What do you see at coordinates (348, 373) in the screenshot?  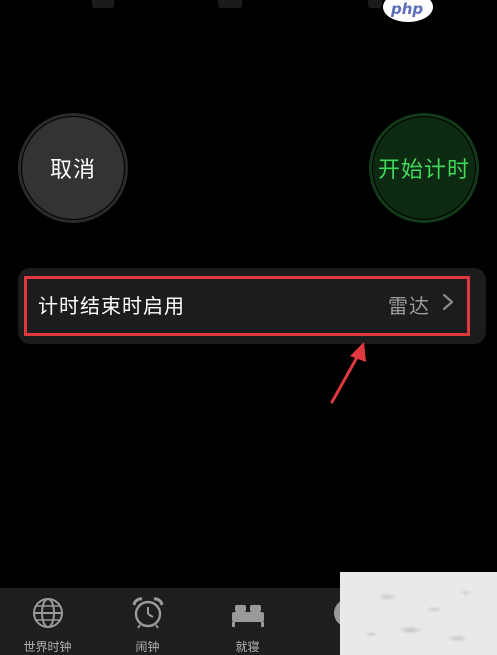 I see `annotation-arrow-icon` at bounding box center [348, 373].